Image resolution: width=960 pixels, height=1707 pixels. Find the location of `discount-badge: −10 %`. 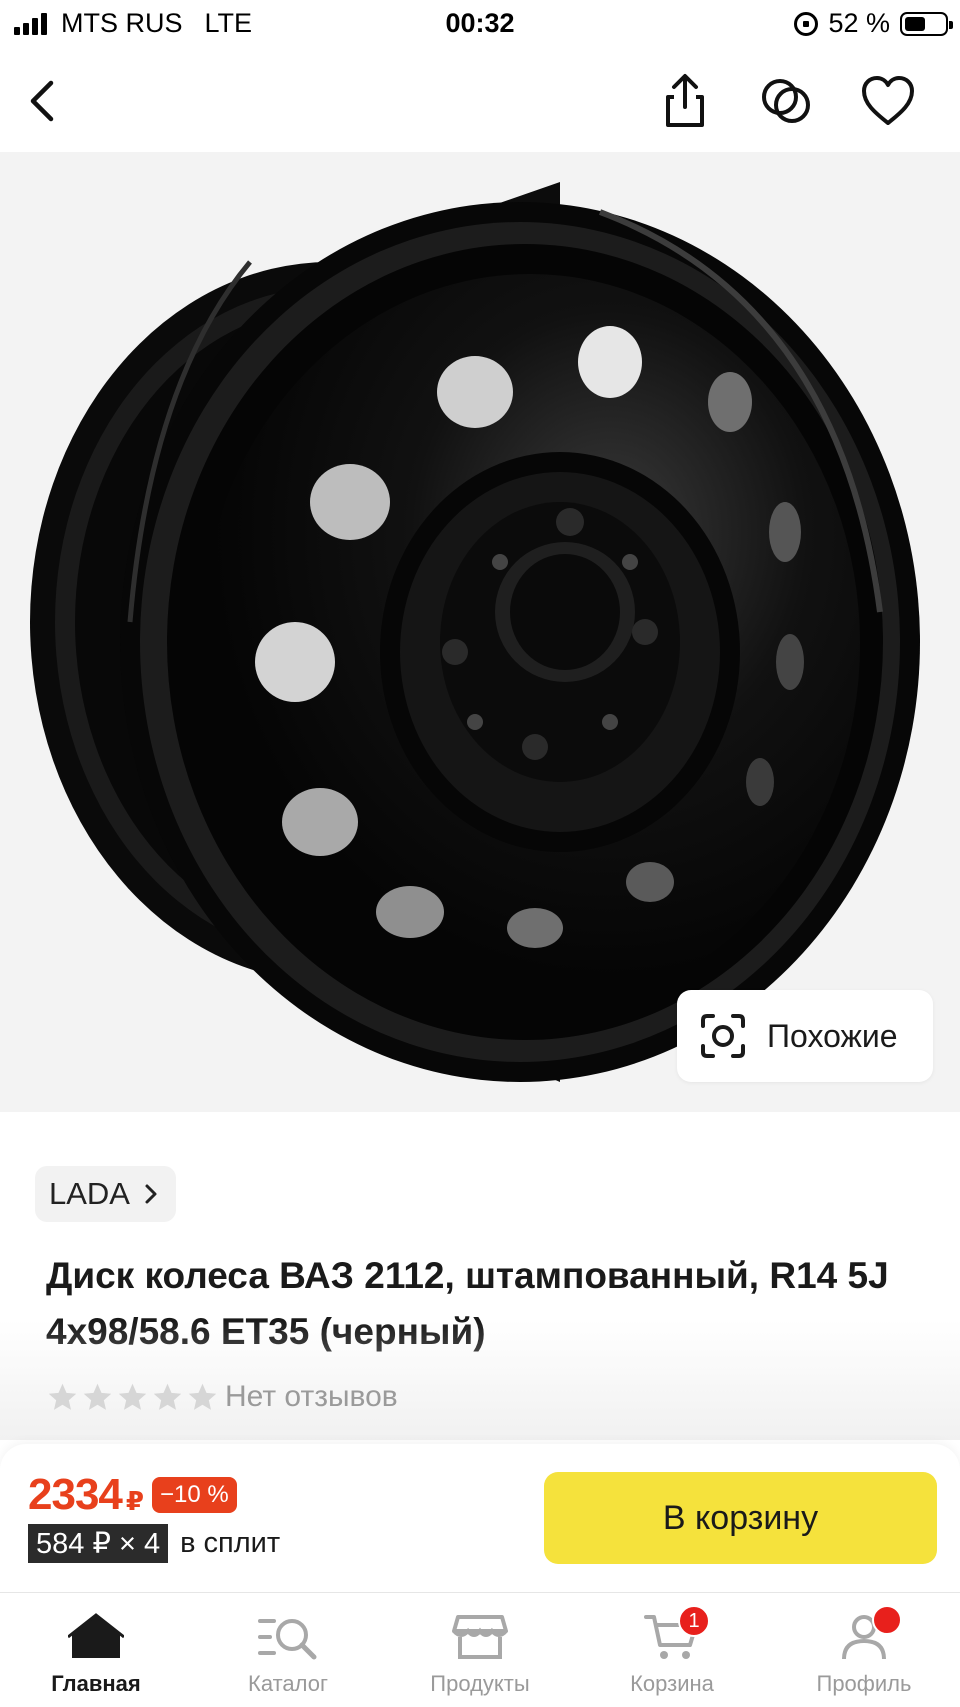

discount-badge: −10 % is located at coordinates (194, 1495).